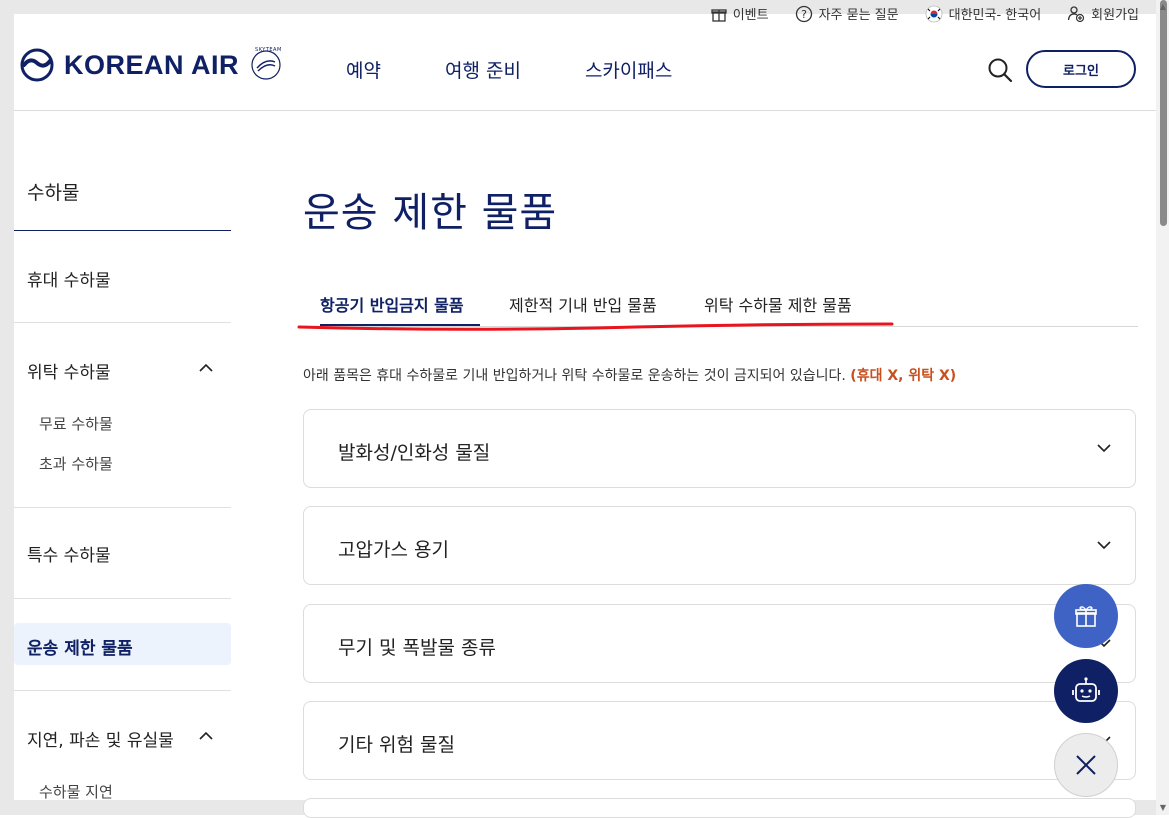 This screenshot has width=1169, height=818. What do you see at coordinates (719, 643) in the screenshot?
I see `accordion-weapons: 무기 및 폭발물 종류` at bounding box center [719, 643].